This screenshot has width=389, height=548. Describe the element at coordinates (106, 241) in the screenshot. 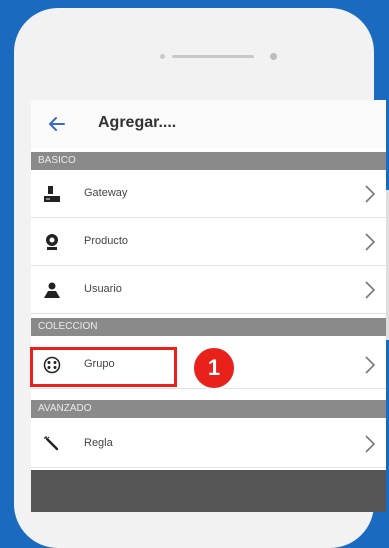

I see `list-item-label: Producto` at that location.